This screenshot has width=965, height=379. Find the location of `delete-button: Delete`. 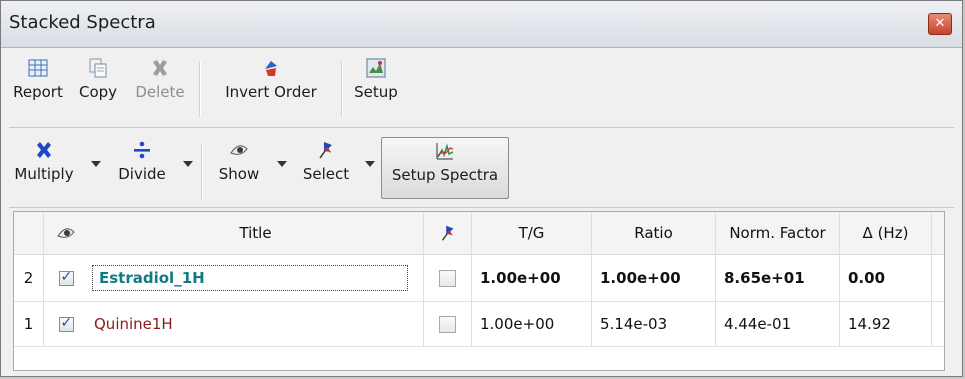

delete-button: Delete is located at coordinates (160, 89).